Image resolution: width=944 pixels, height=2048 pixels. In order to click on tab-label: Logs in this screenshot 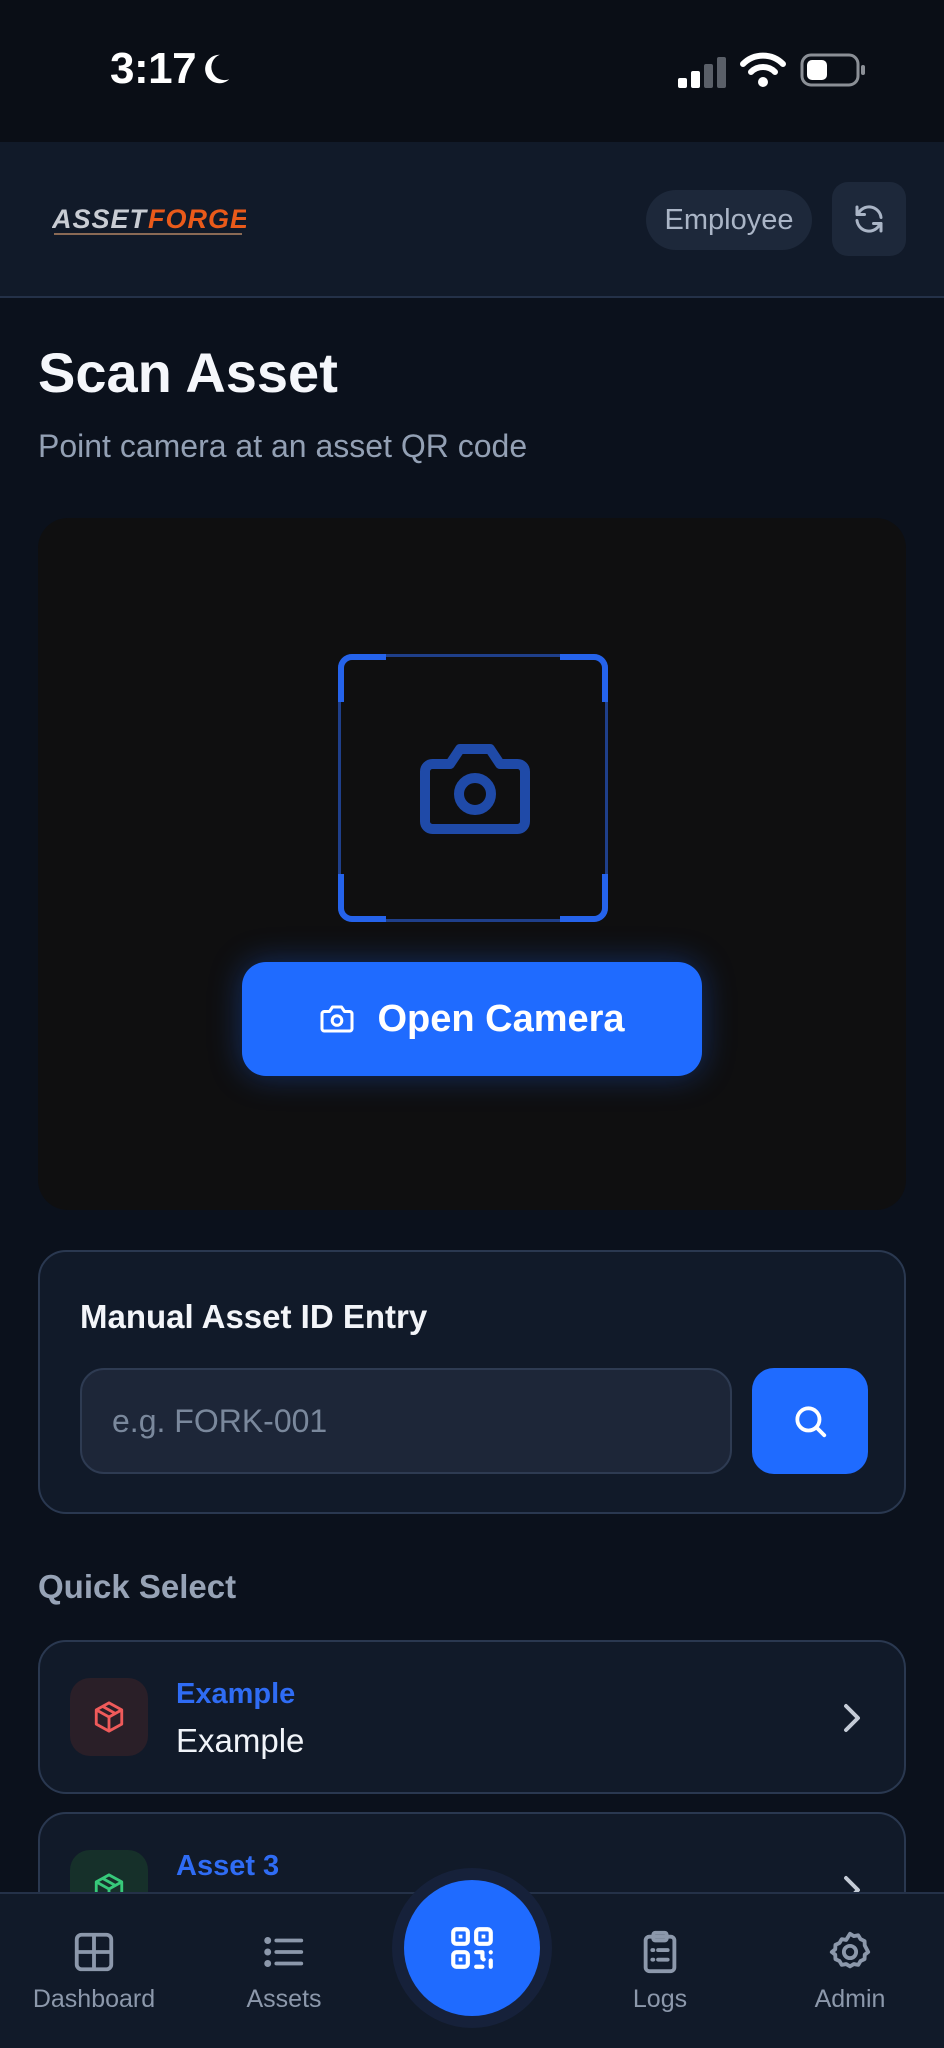, I will do `click(660, 1999)`.